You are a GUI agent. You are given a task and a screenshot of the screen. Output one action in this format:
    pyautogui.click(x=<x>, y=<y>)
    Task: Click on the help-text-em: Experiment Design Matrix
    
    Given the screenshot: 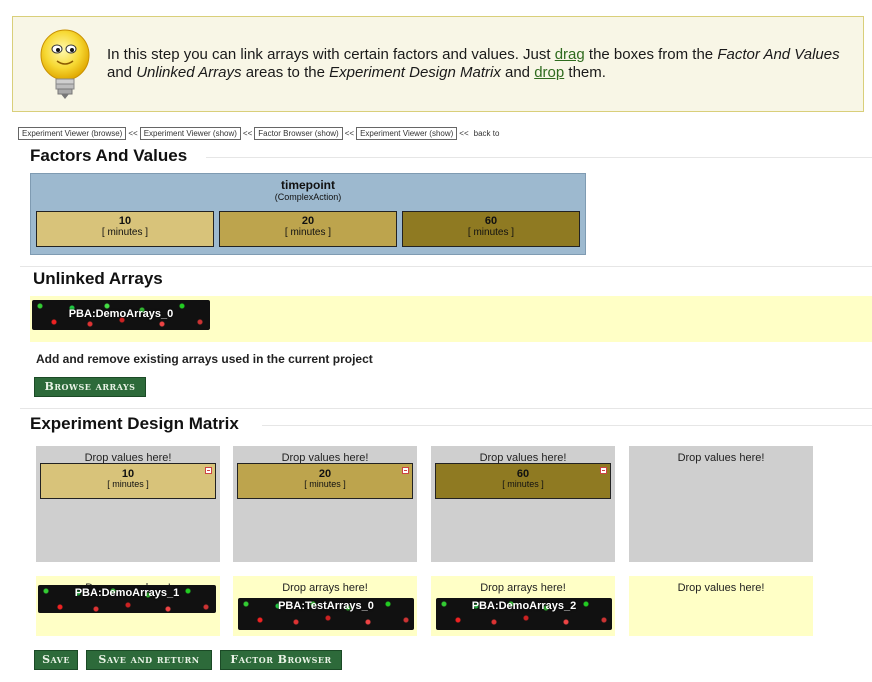 What is the action you would take?
    pyautogui.click(x=415, y=72)
    